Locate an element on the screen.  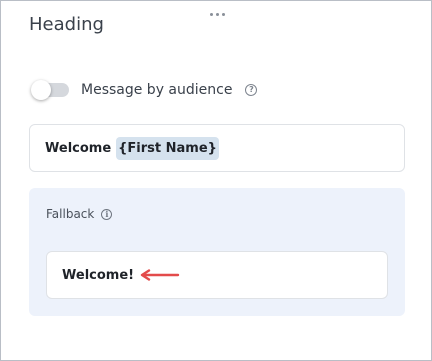
fallback-text: Welcome! is located at coordinates (98, 275).